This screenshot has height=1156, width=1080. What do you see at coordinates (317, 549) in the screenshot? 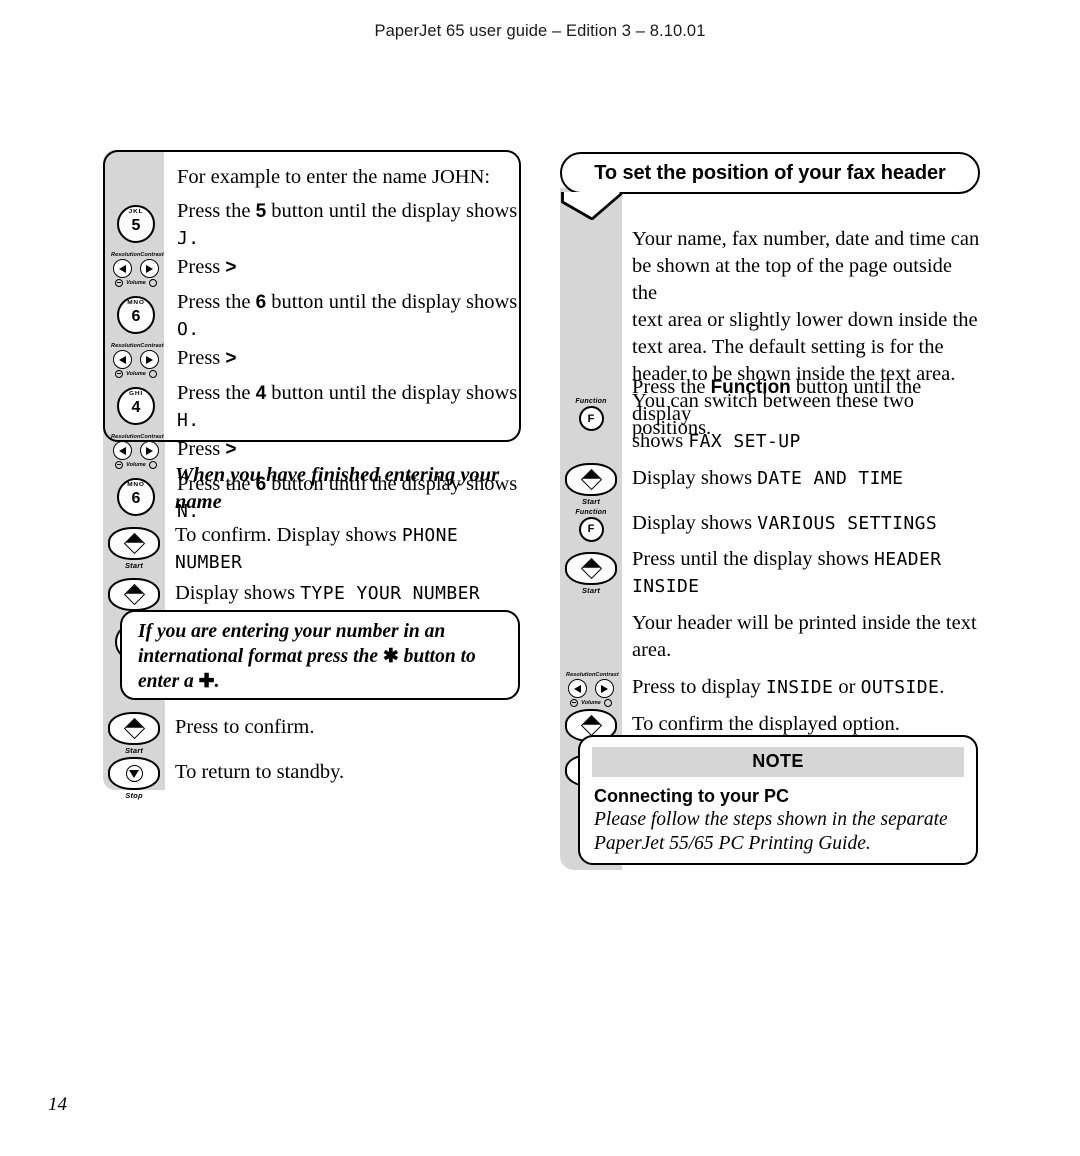
I see `confirm-step-text: To confirm. Display shows PHONE NUMBER` at bounding box center [317, 549].